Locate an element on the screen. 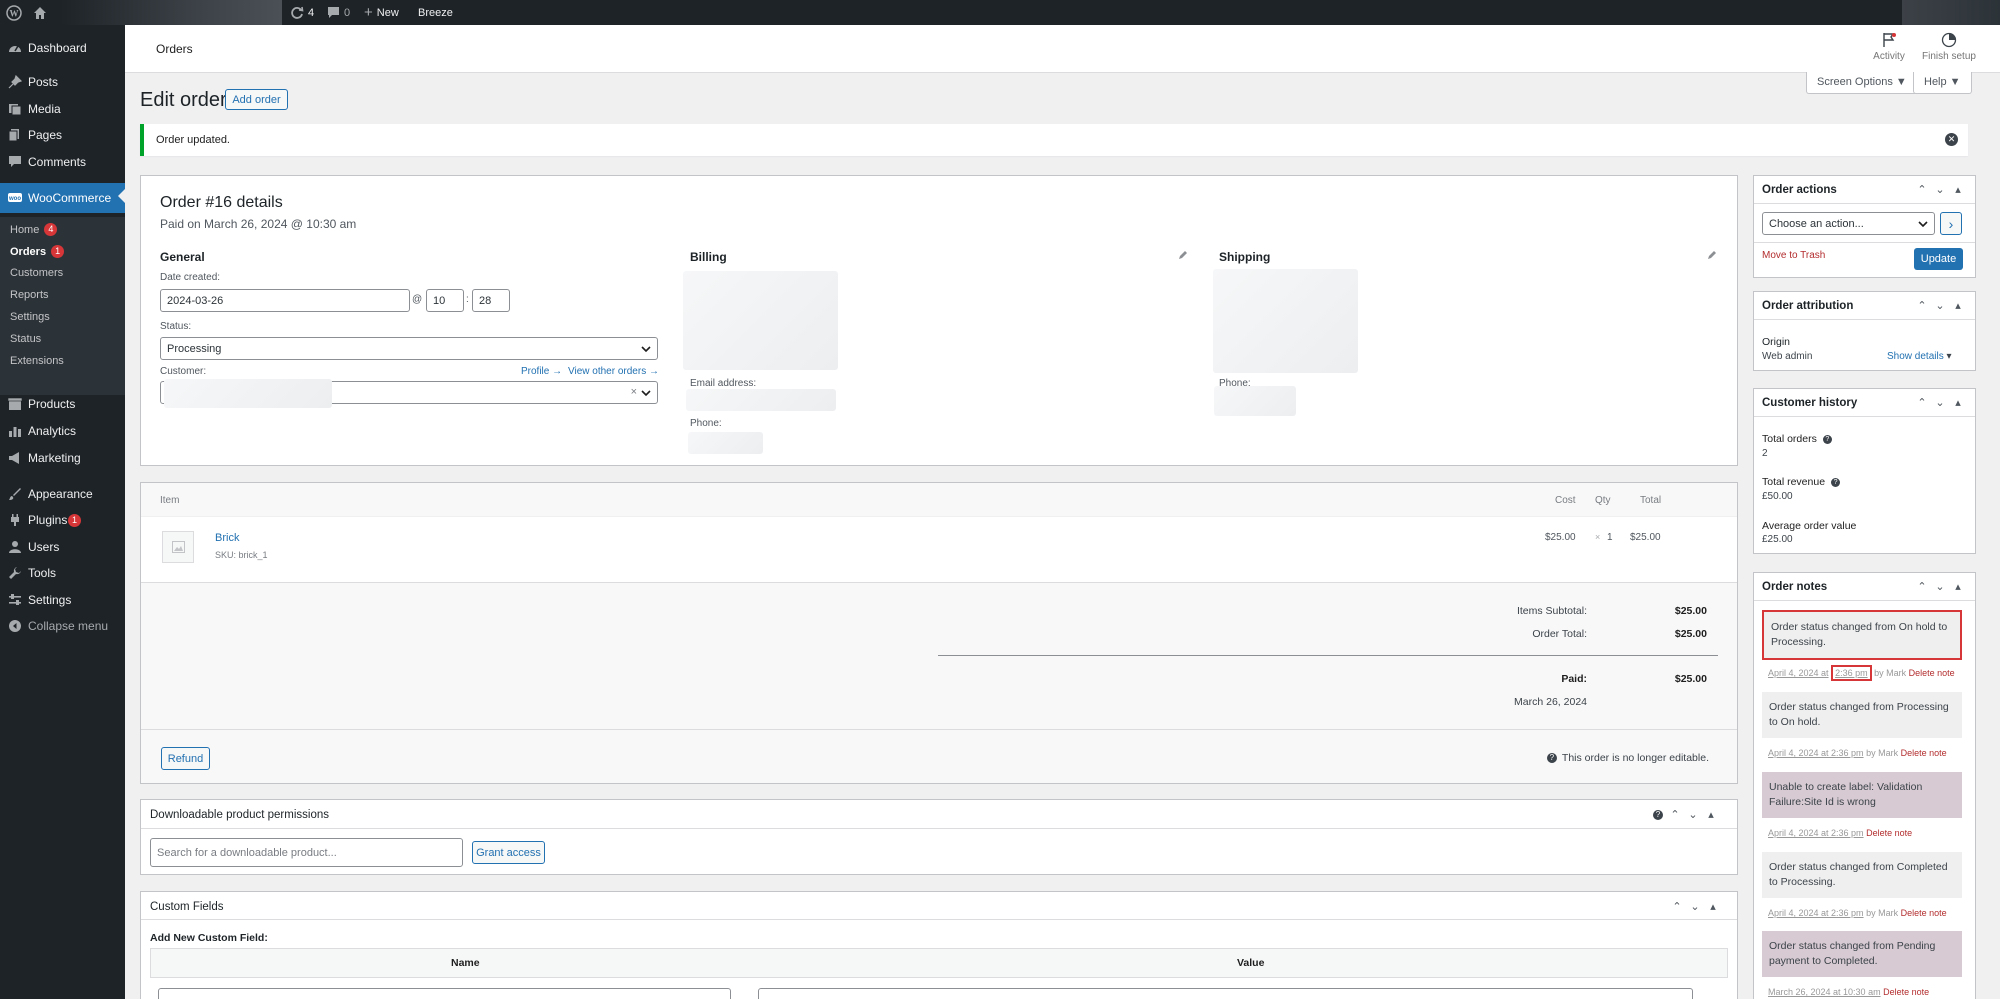  user-account-redacted is located at coordinates (1951, 12).